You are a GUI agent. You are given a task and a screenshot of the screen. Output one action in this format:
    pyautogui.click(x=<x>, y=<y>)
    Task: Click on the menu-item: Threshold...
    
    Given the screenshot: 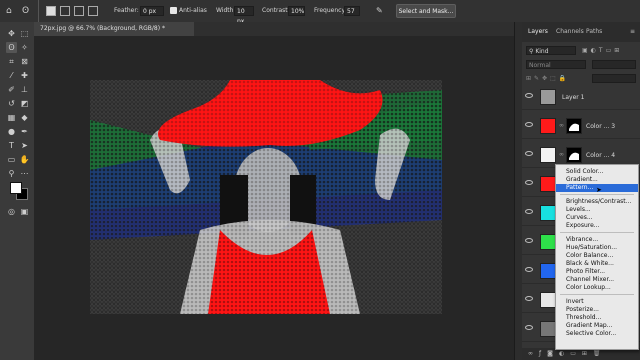 What is the action you would take?
    pyautogui.click(x=597, y=318)
    